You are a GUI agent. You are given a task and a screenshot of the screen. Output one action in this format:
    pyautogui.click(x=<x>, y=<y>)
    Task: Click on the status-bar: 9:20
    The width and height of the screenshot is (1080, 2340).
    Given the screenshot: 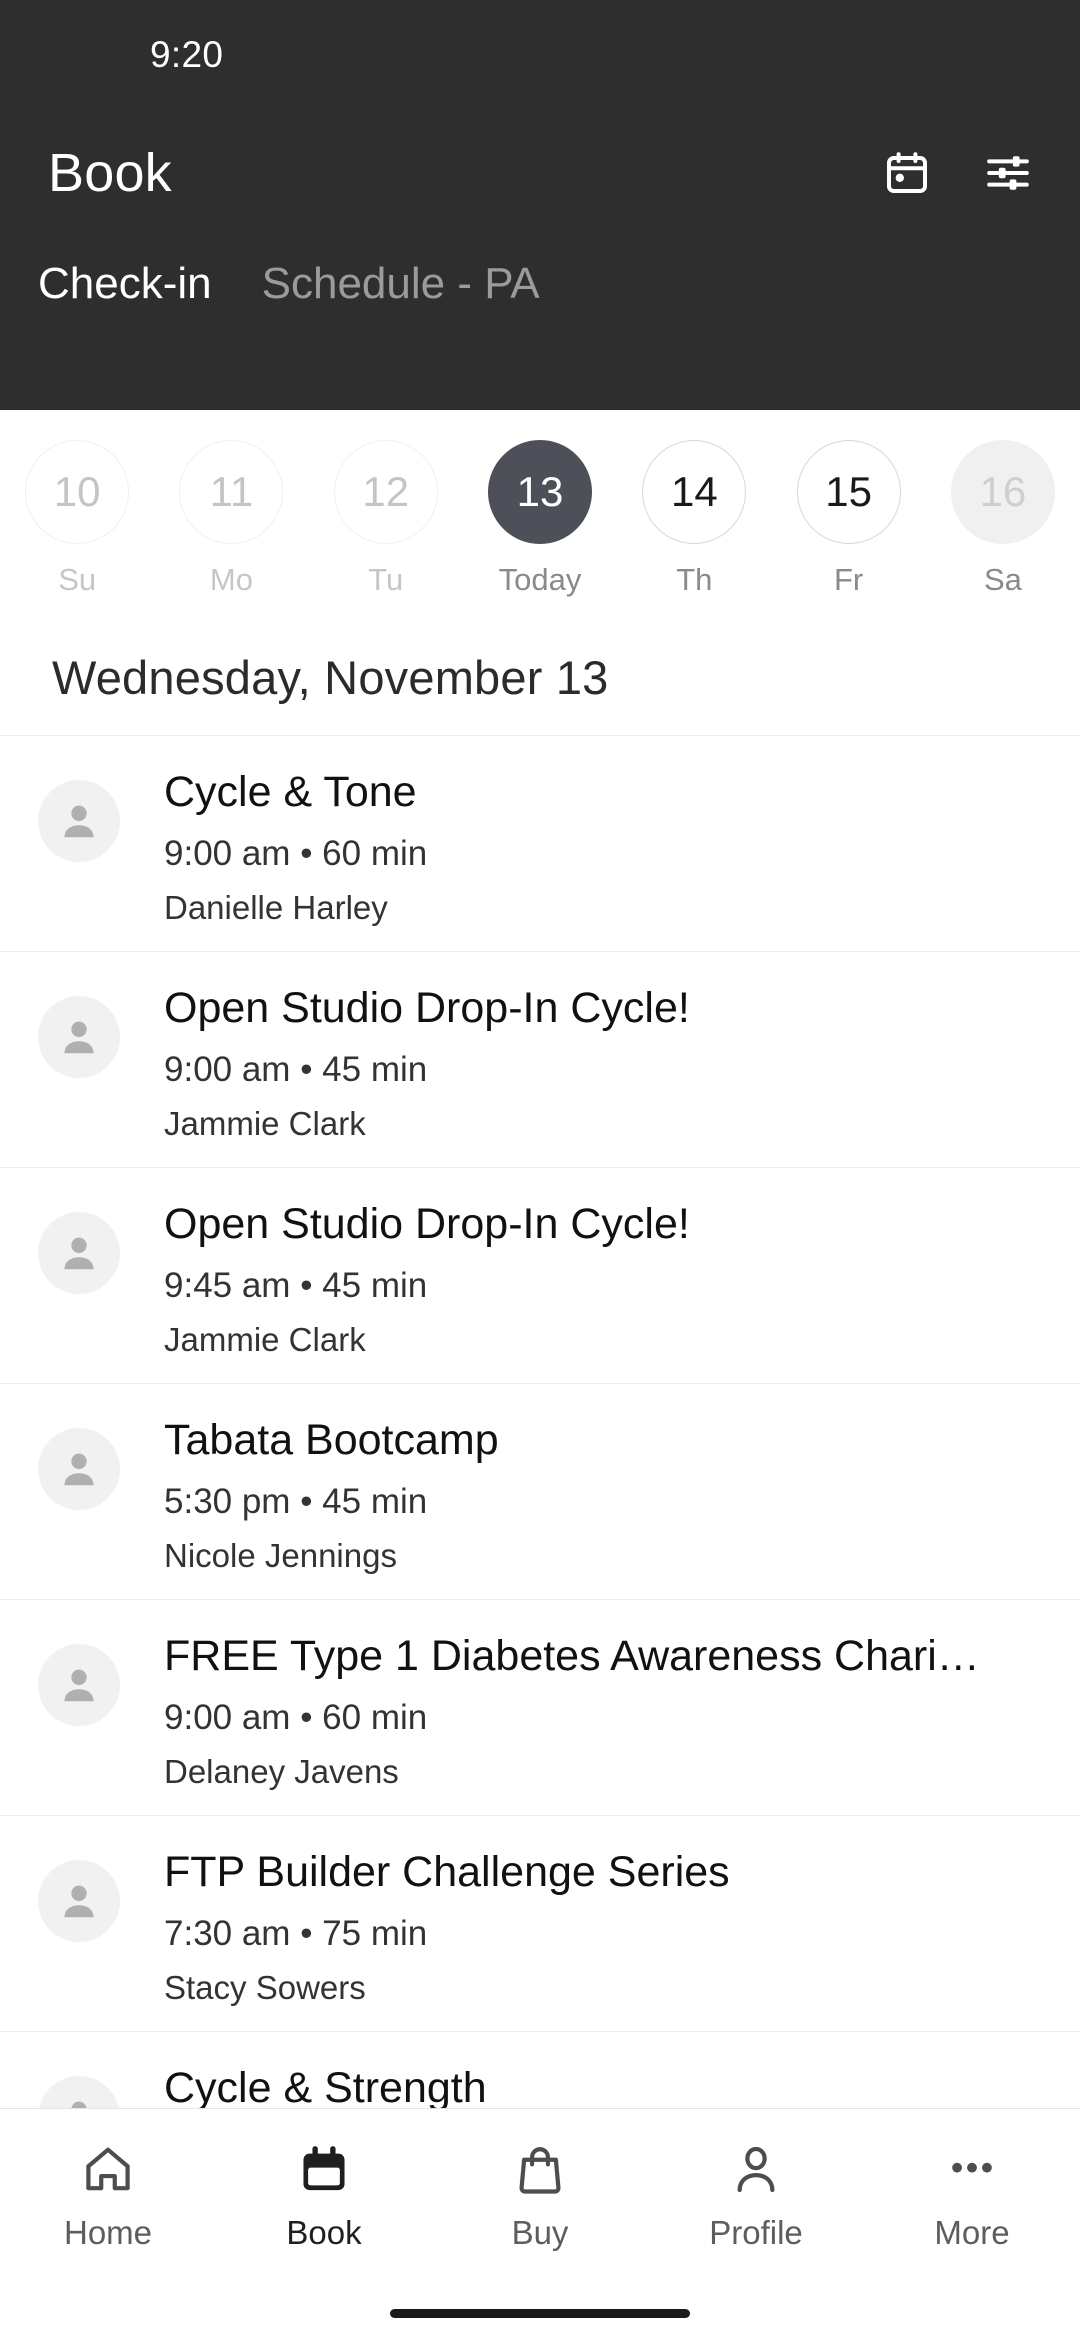 What is the action you would take?
    pyautogui.click(x=540, y=55)
    